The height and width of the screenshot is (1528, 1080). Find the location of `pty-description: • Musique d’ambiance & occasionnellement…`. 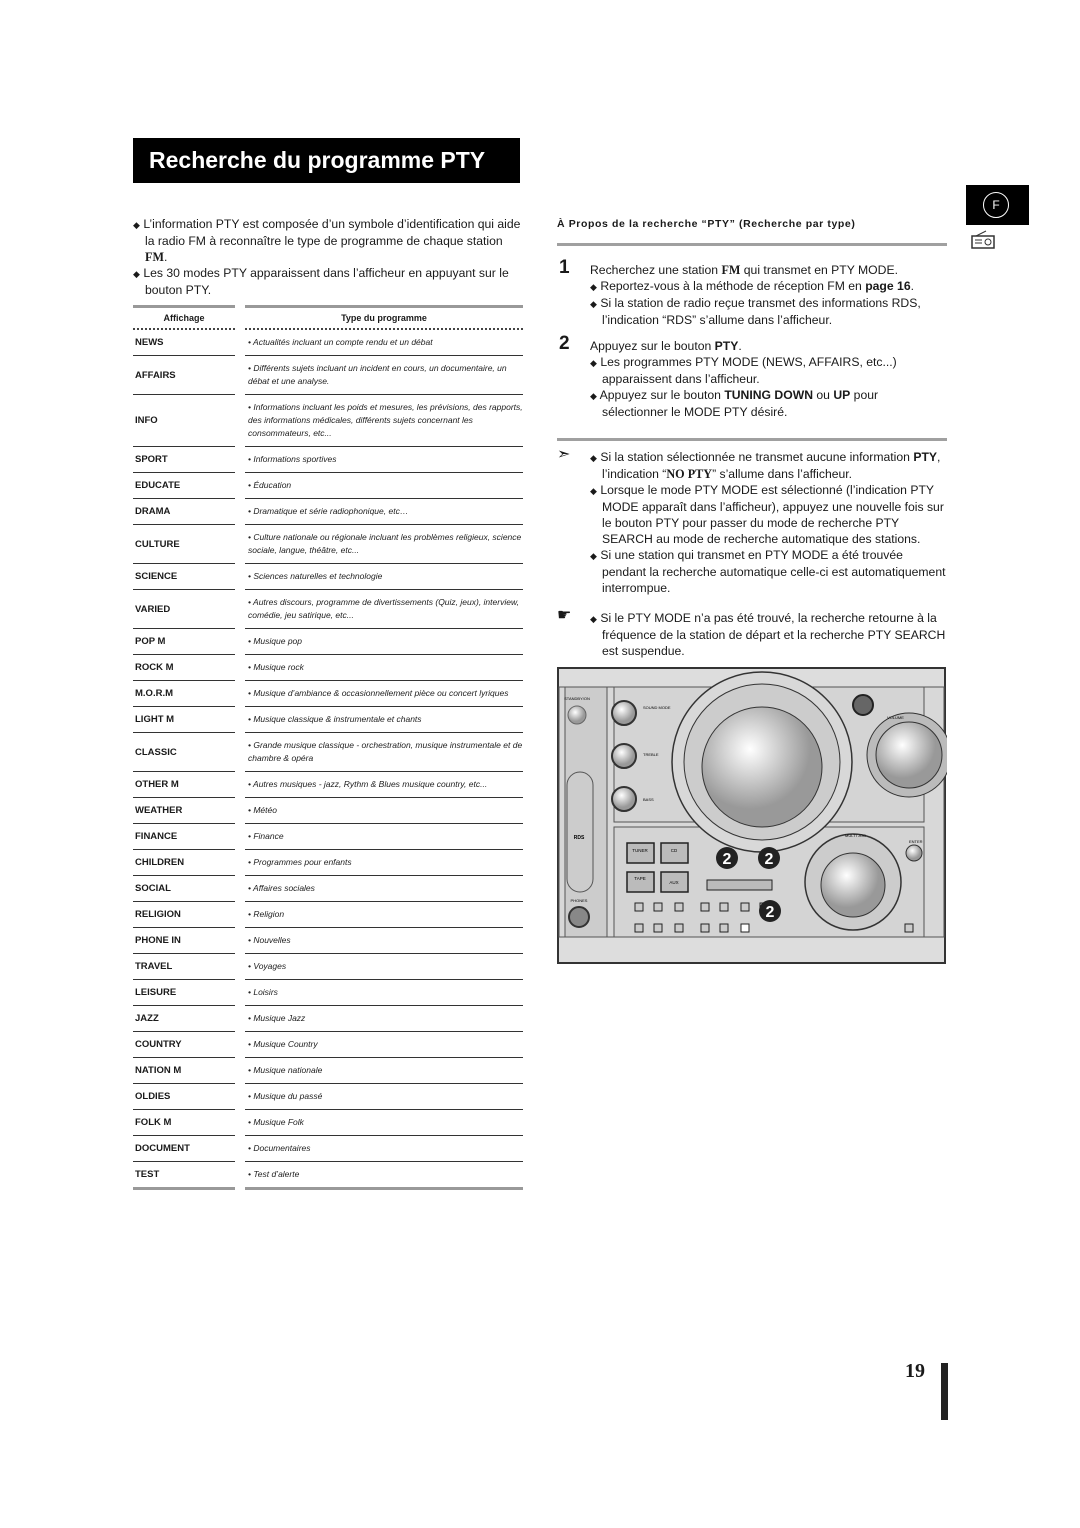

pty-description: • Musique d’ambiance & occasionnellement… is located at coordinates (384, 694).